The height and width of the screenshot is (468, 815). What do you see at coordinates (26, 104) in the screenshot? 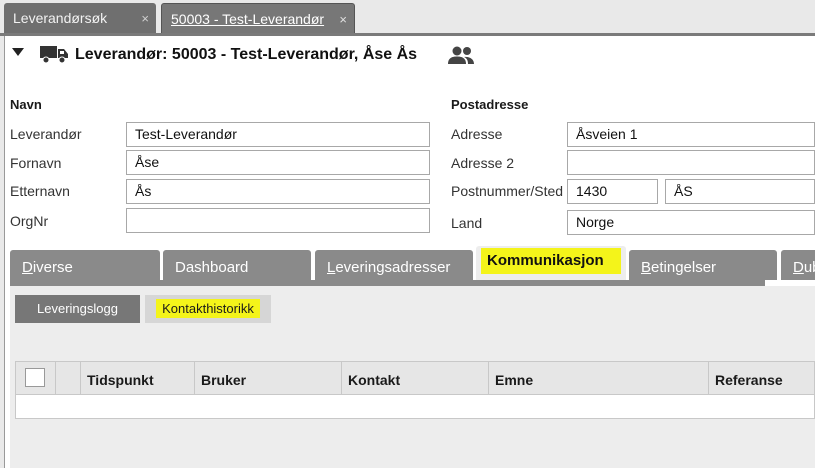
I see `name-section-heading: Navn` at bounding box center [26, 104].